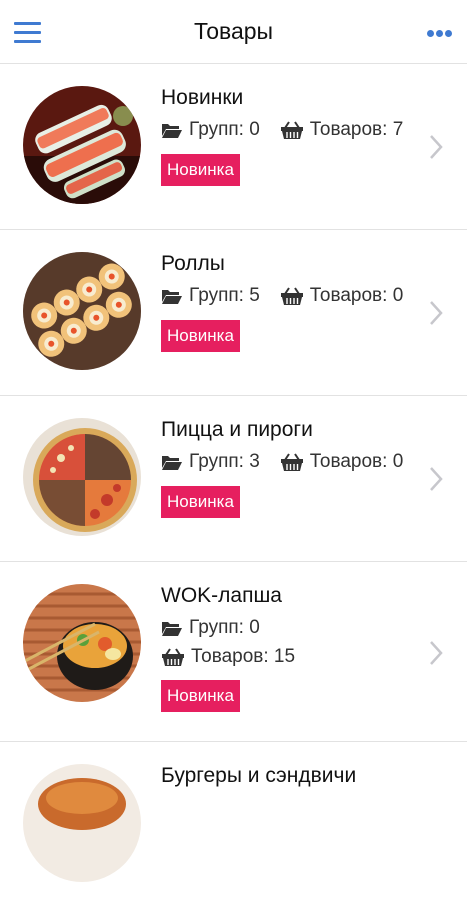 Image resolution: width=467 pixels, height=908 pixels. I want to click on category-name: Бургеры и сэндвичи, so click(259, 775).